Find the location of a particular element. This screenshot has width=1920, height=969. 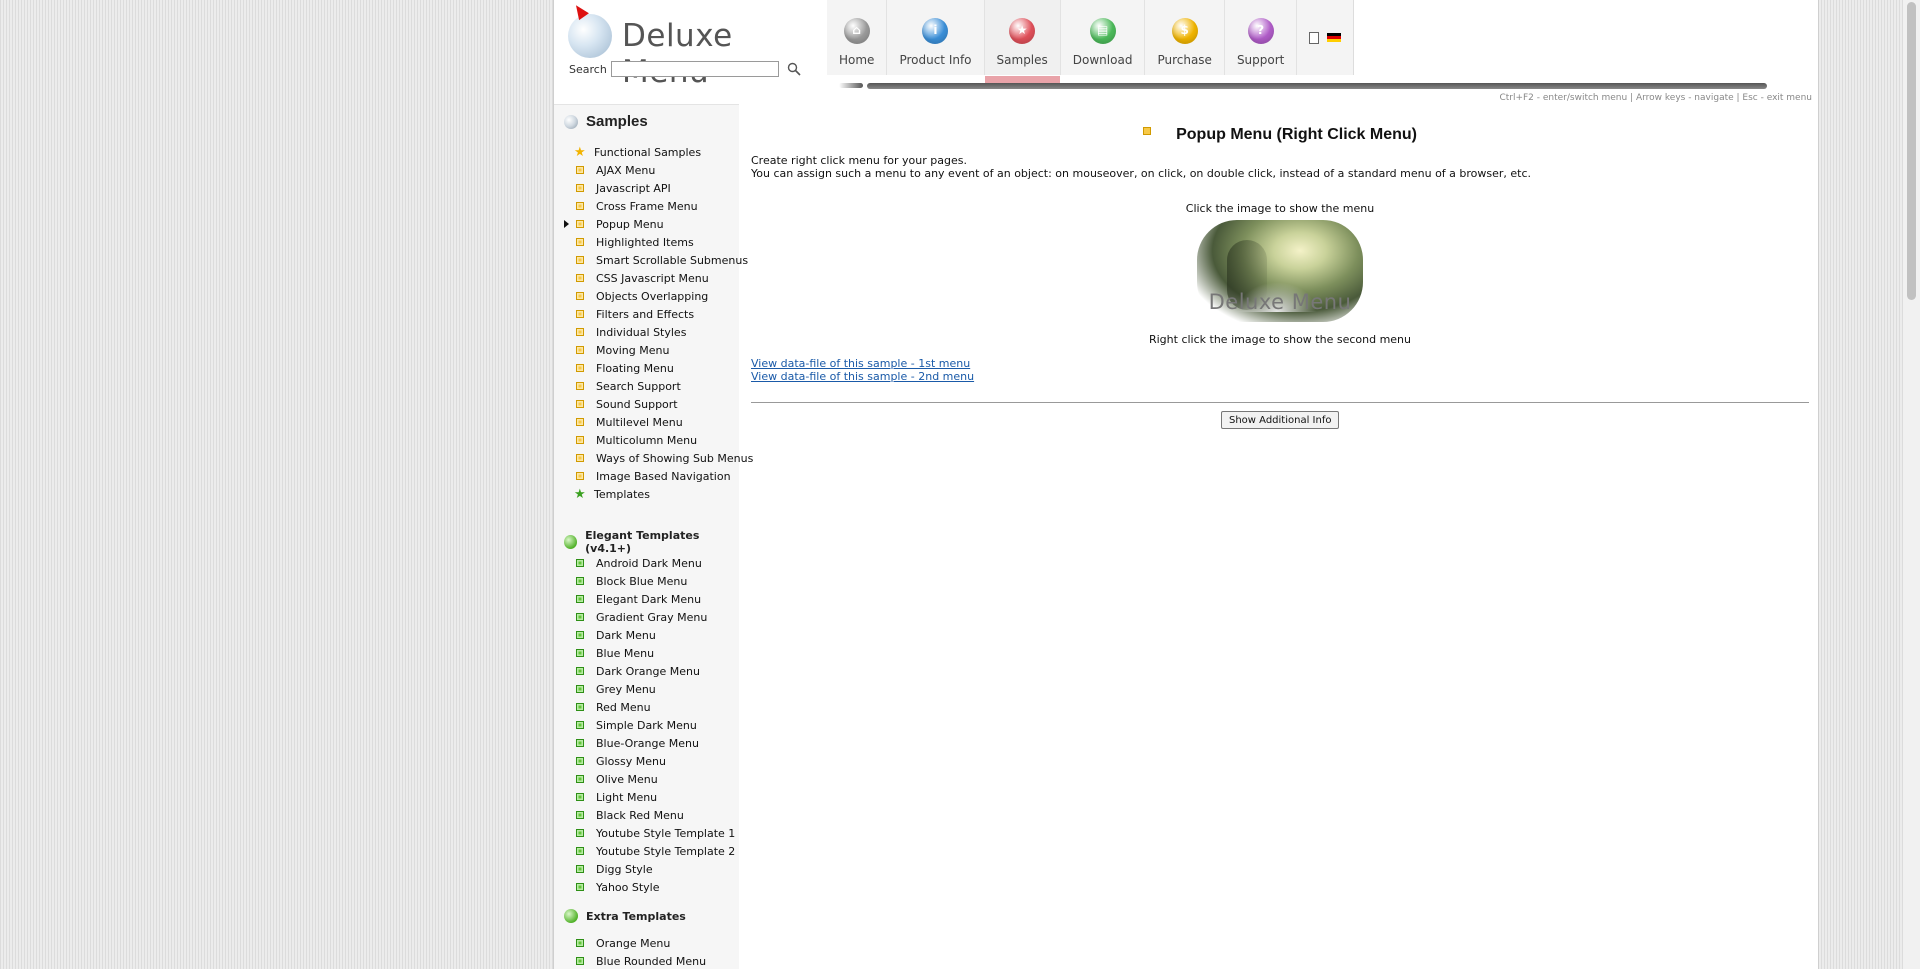

sidebar-item-highlighted-items: Highlighted Items is located at coordinates (635, 242).